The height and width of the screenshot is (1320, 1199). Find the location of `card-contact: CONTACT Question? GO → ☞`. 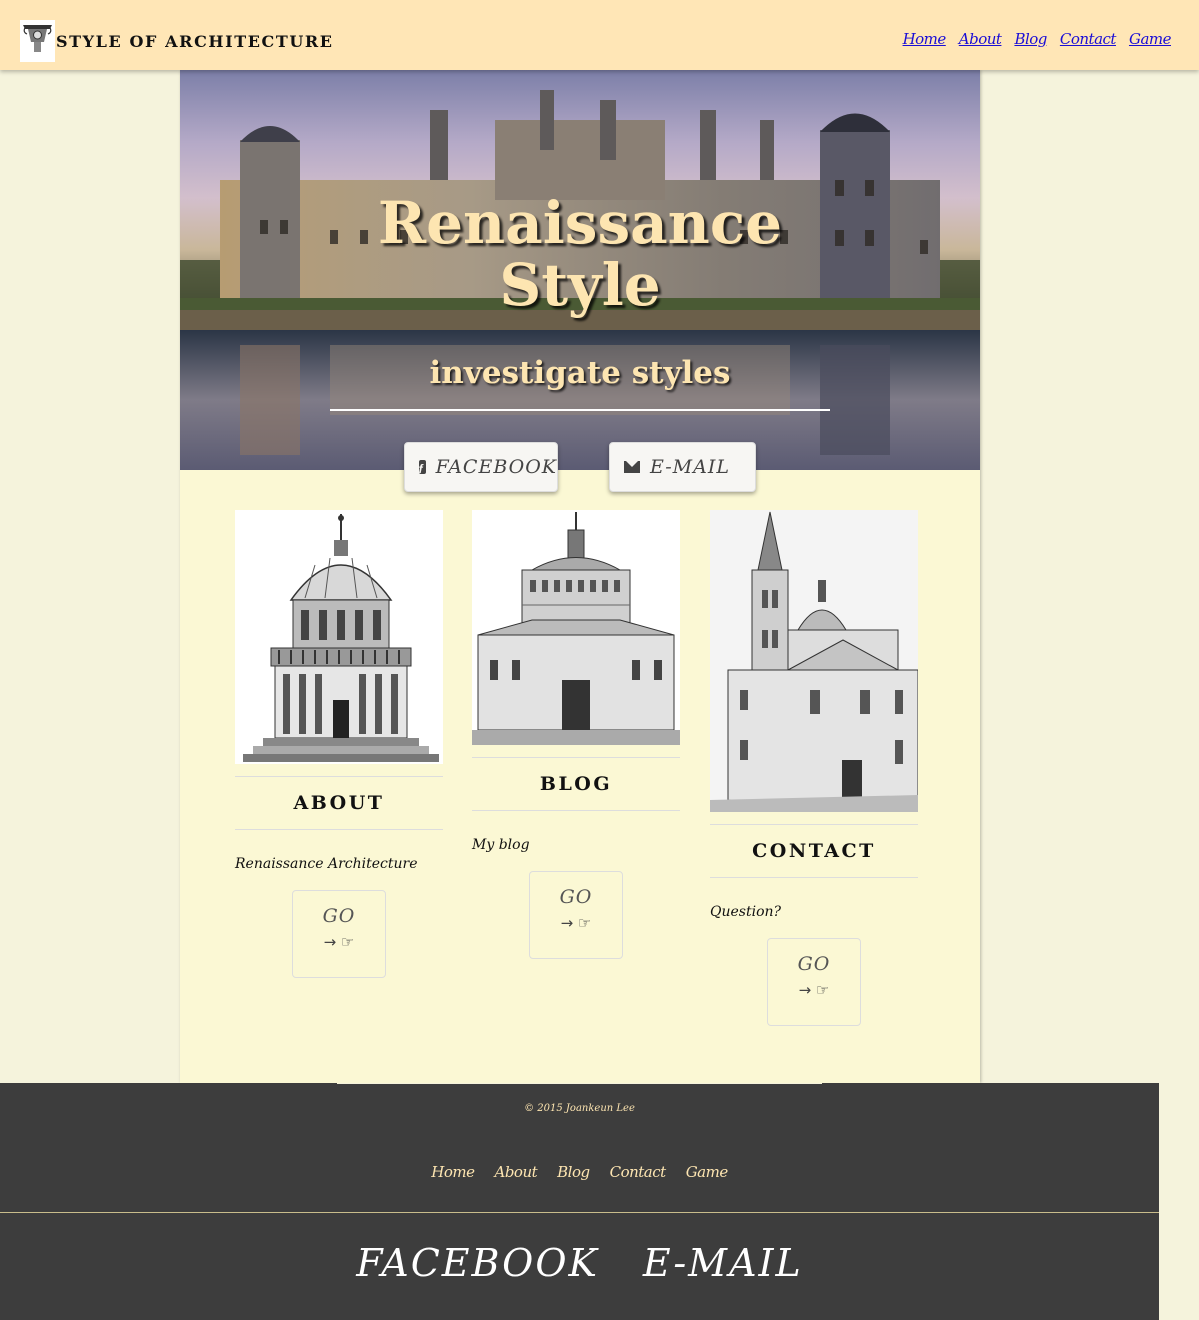

card-contact: CONTACT Question? GO → ☞ is located at coordinates (814, 768).